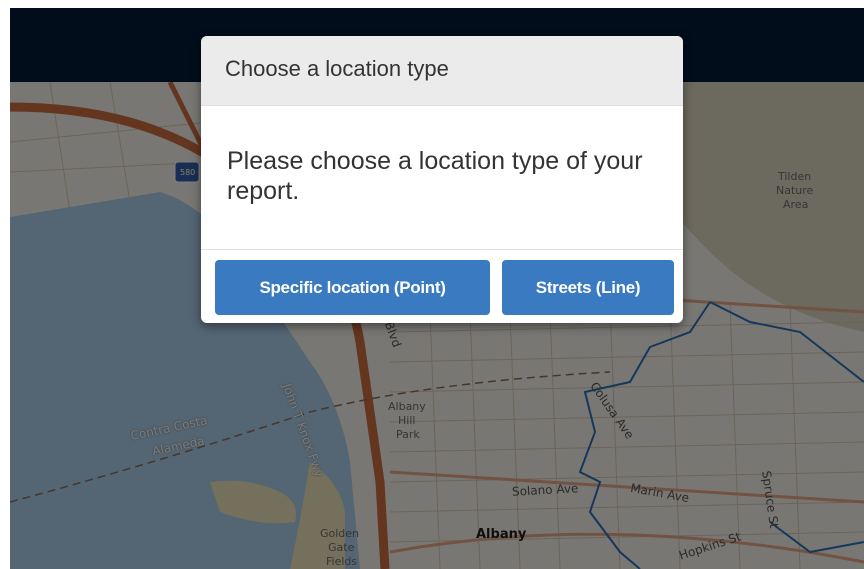  I want to click on streets-line-button: Streets (Line), so click(588, 287).